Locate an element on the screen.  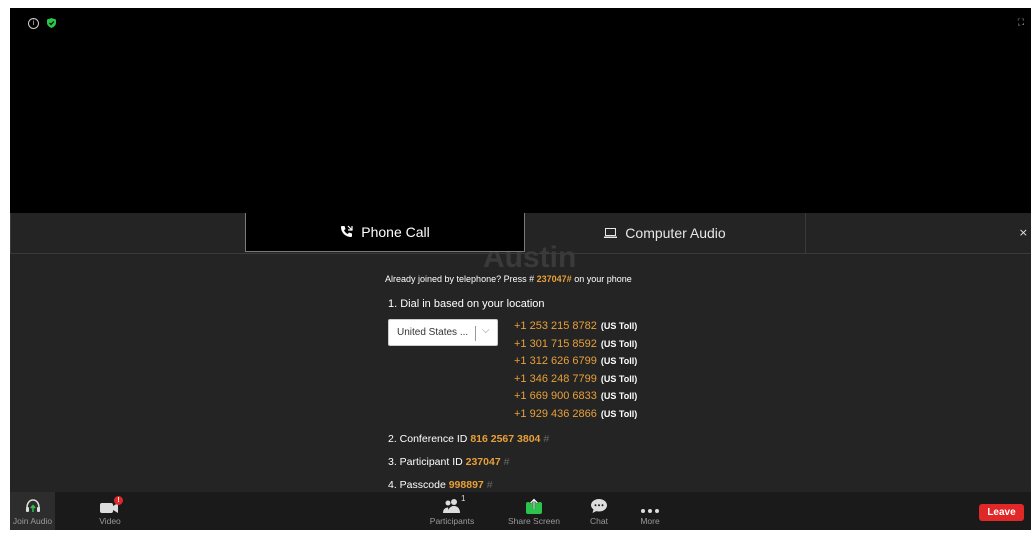
laptop-icon is located at coordinates (611, 233).